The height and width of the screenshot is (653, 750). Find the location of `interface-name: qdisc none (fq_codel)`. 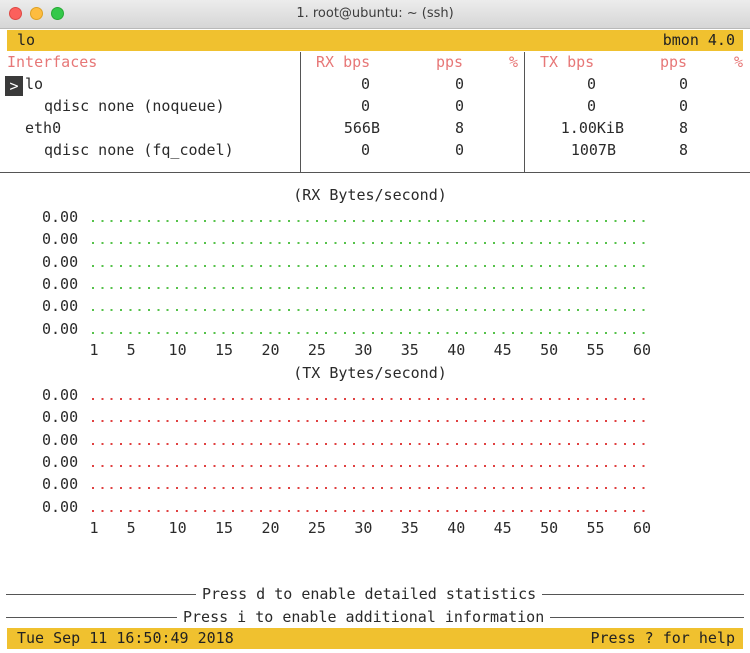

interface-name: qdisc none (fq_codel) is located at coordinates (139, 150).